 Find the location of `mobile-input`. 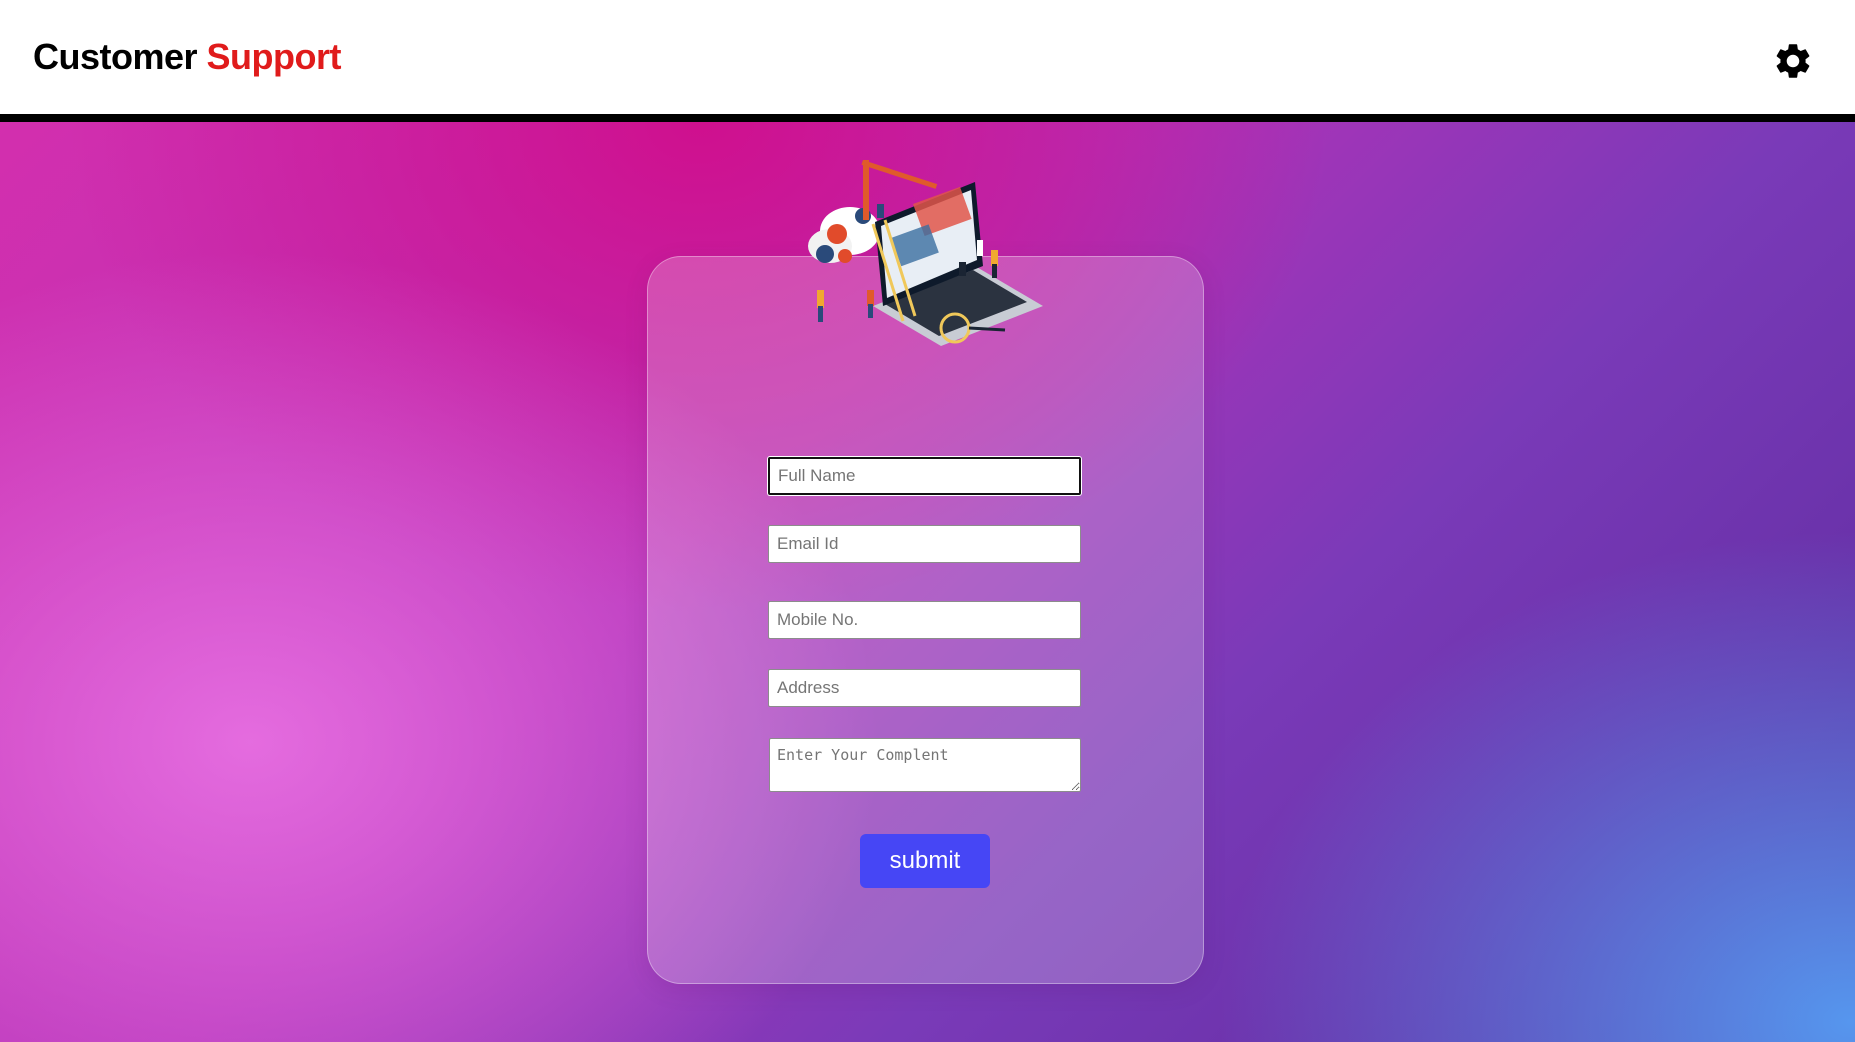

mobile-input is located at coordinates (924, 620).